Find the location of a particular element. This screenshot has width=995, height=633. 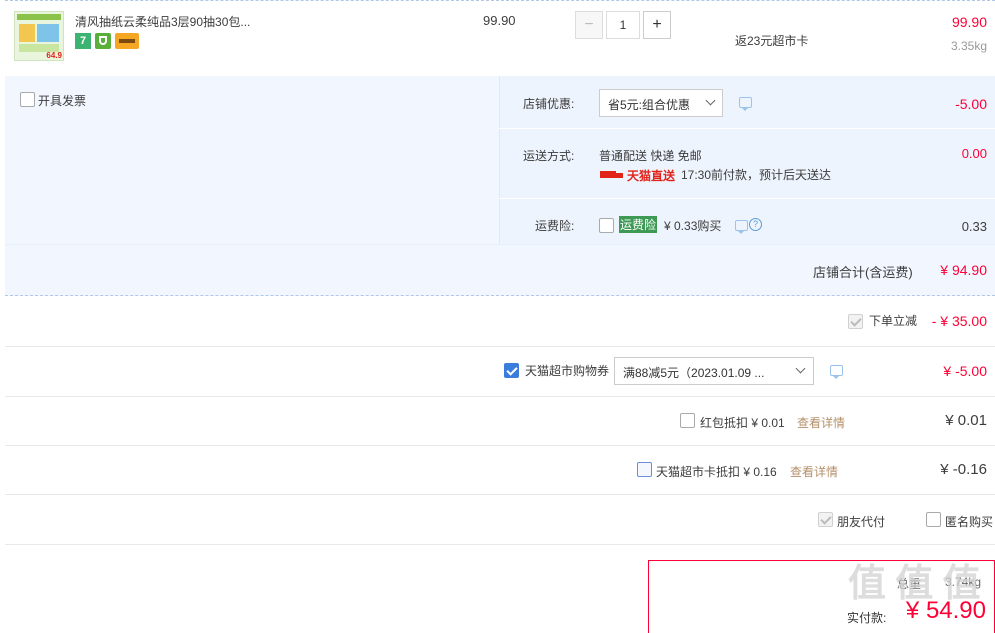

insurance-label: 运费险: is located at coordinates (555, 226).